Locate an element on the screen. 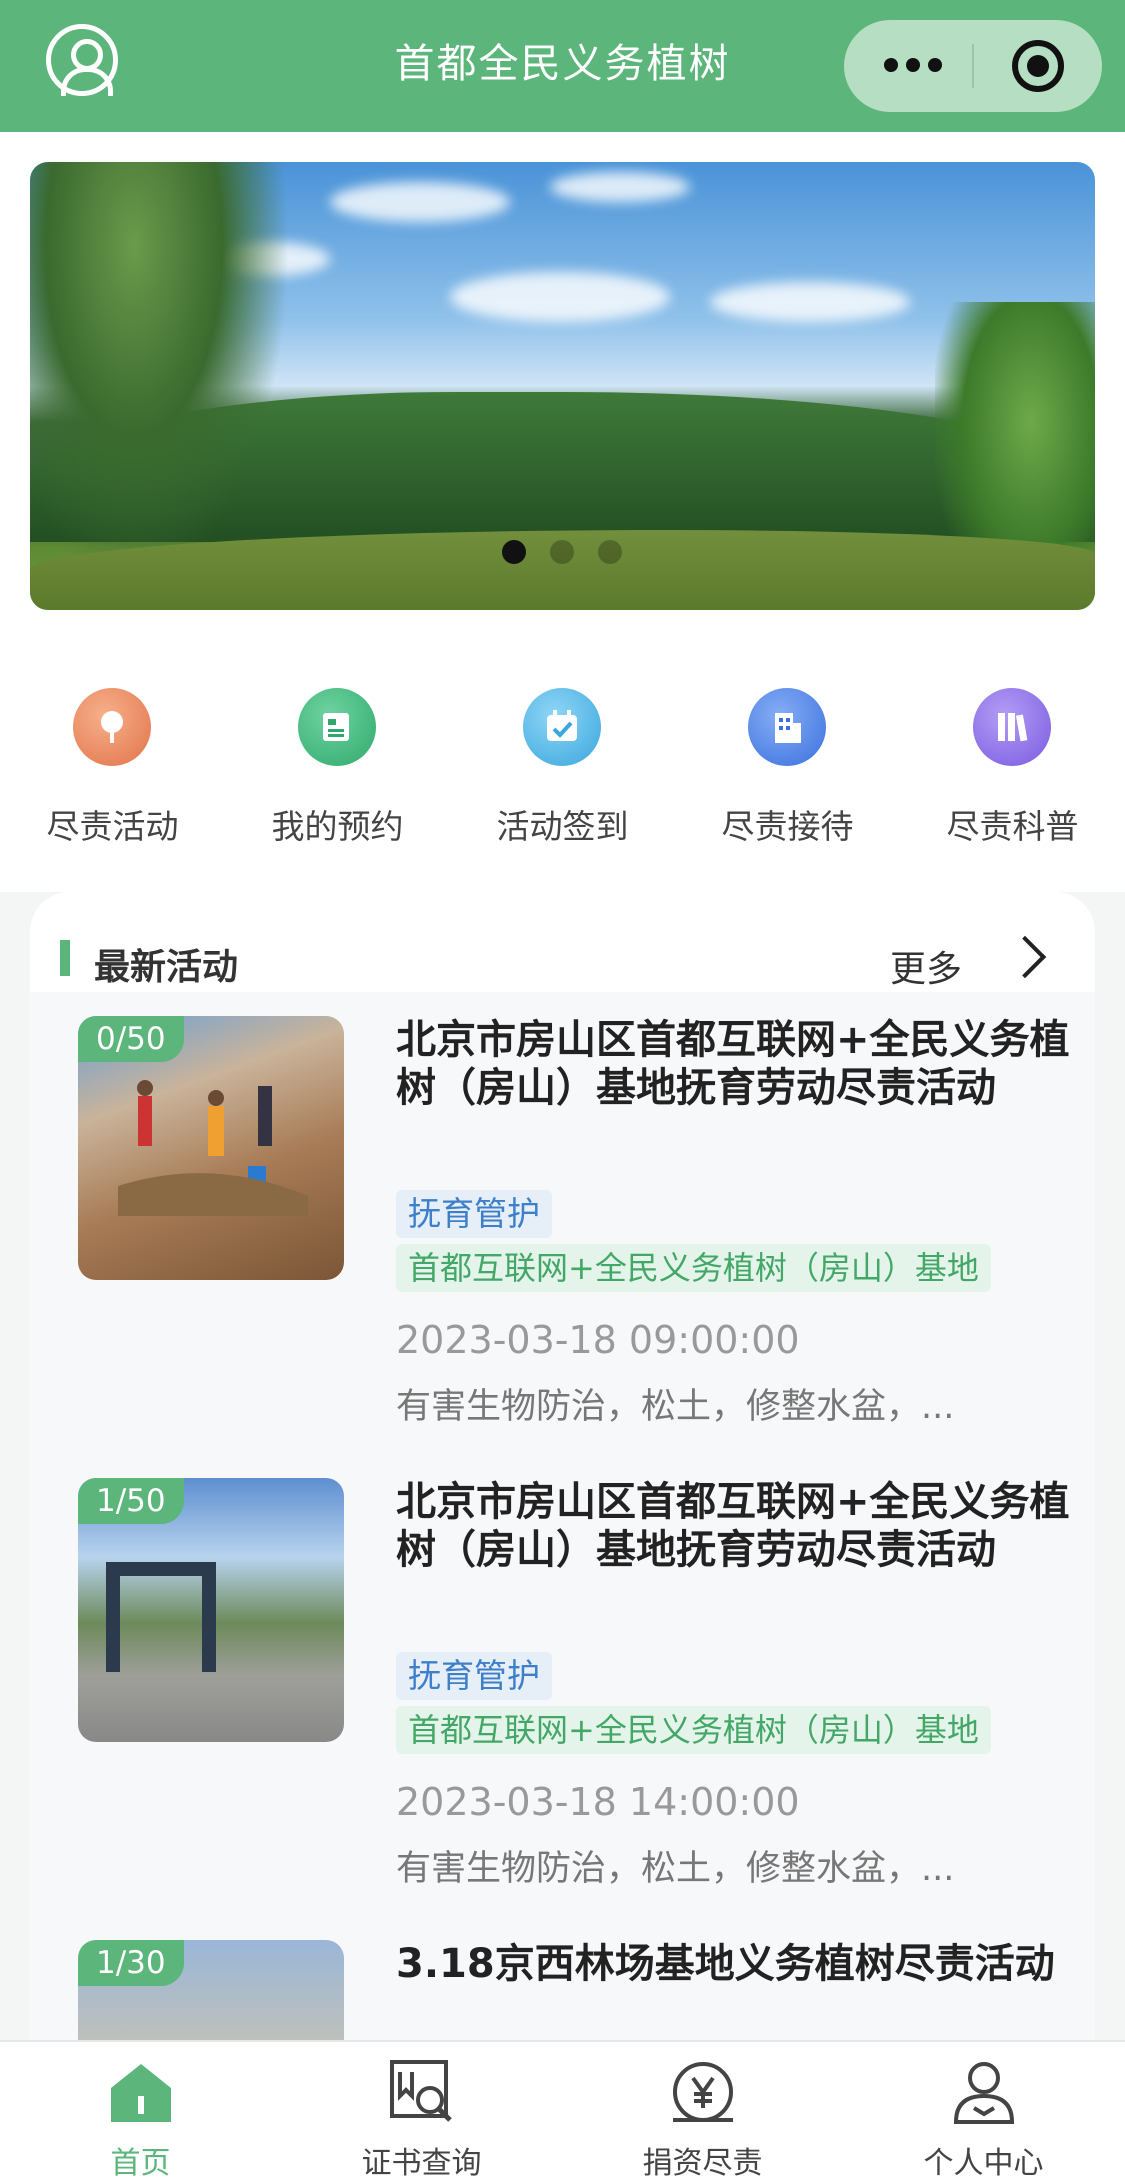 The height and width of the screenshot is (2184, 1125). carousel-indicator is located at coordinates (562, 555).